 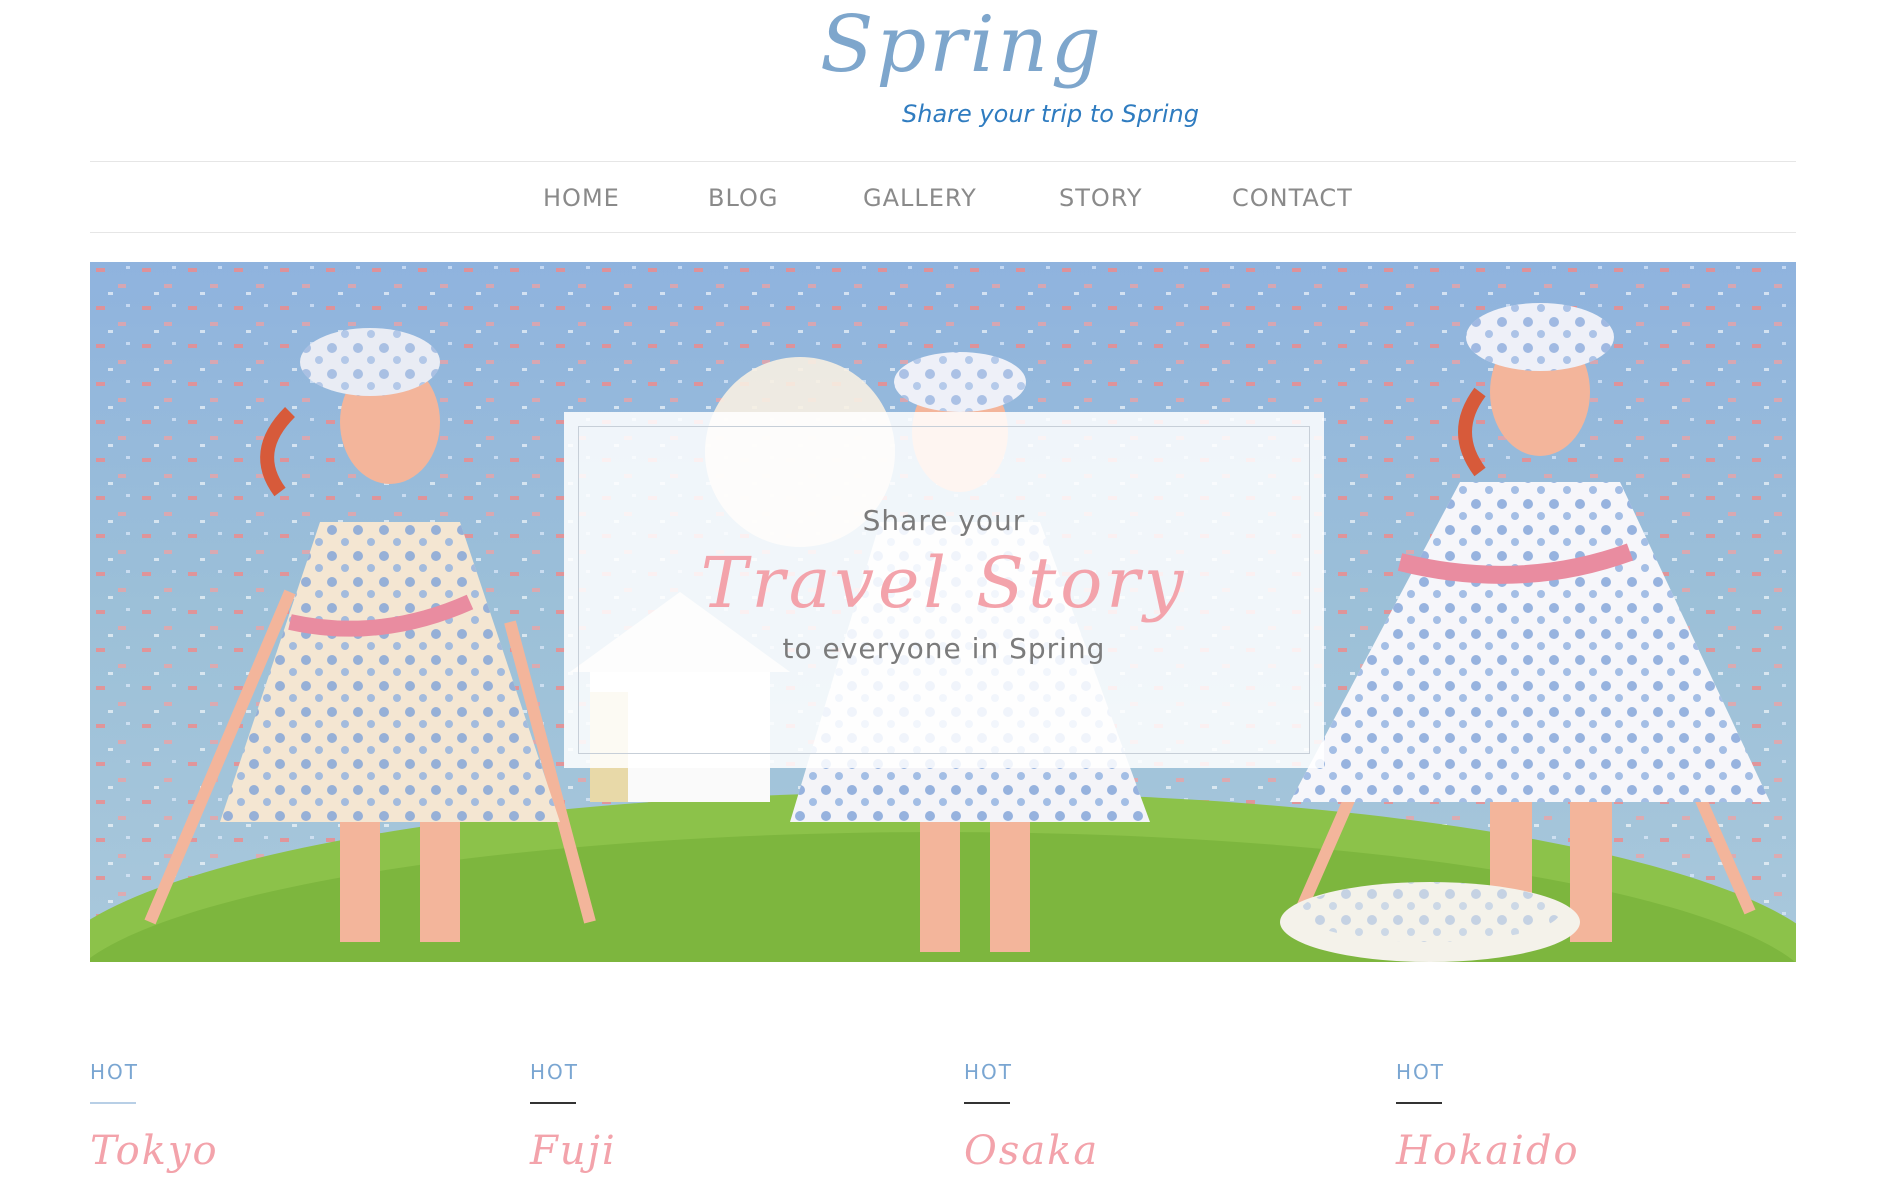 What do you see at coordinates (1101, 198) in the screenshot?
I see `nav-item-story: STORY` at bounding box center [1101, 198].